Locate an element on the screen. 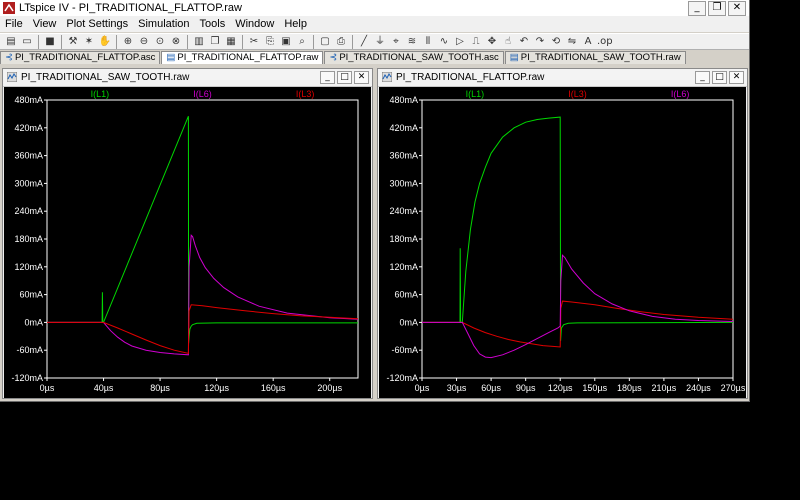 Image resolution: width=800 pixels, height=500 pixels. component-icon: ⎍ is located at coordinates (476, 42).